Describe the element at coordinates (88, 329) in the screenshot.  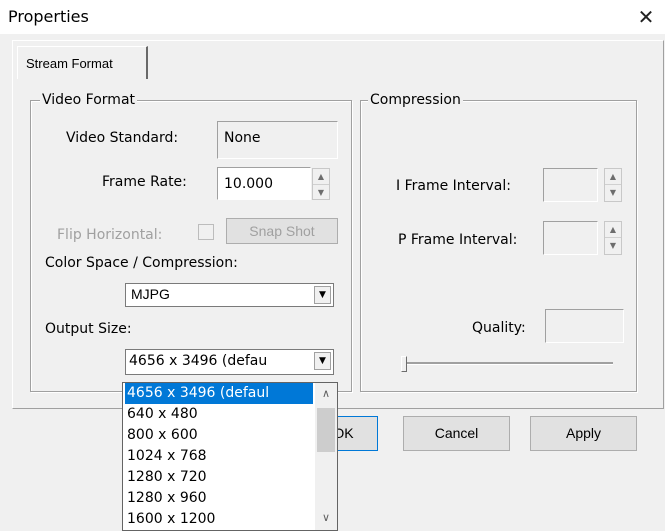
I see `output-size-label: Output Size:` at that location.